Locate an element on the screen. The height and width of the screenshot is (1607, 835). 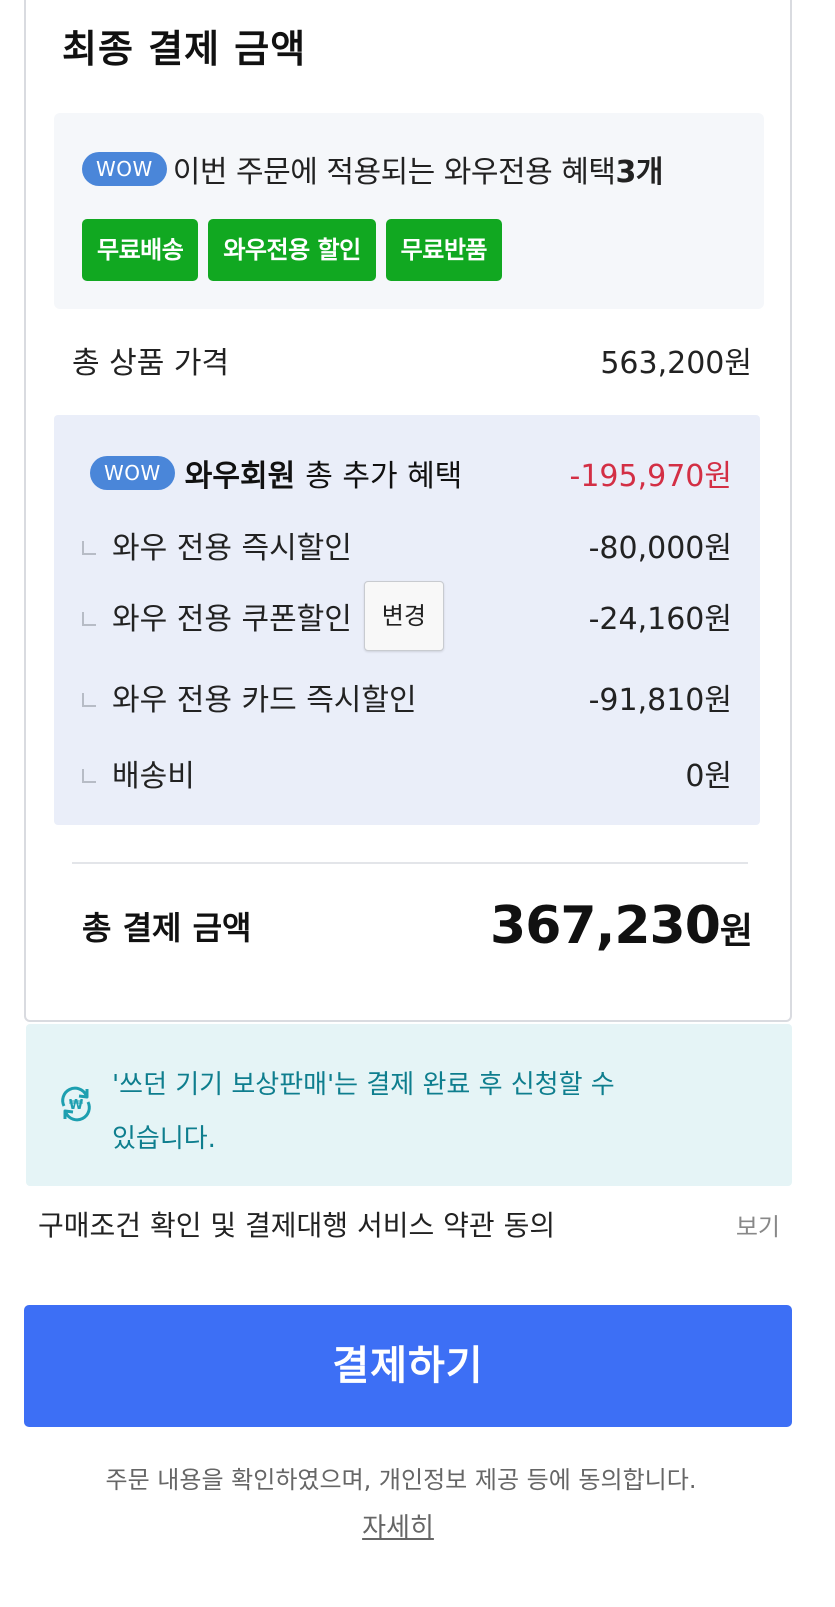
benefit-total-label: 총 추가 혜택 is located at coordinates (384, 476).